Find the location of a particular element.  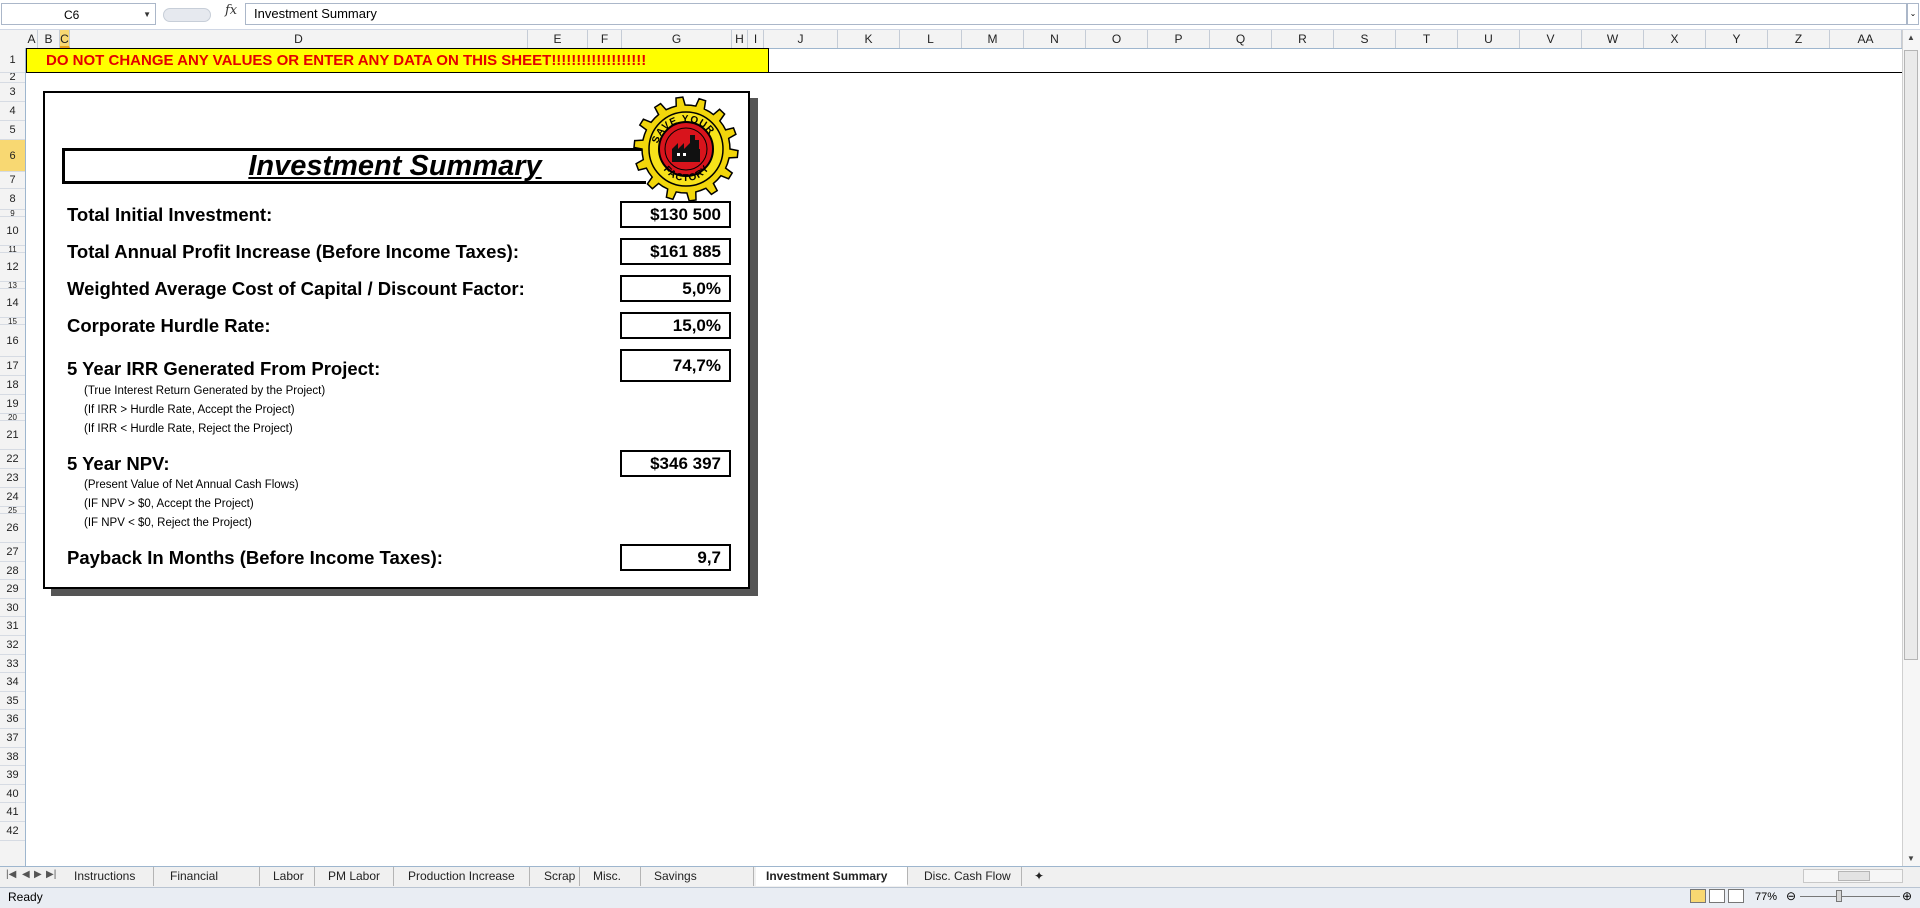

column-header-n: N is located at coordinates (1055, 39).